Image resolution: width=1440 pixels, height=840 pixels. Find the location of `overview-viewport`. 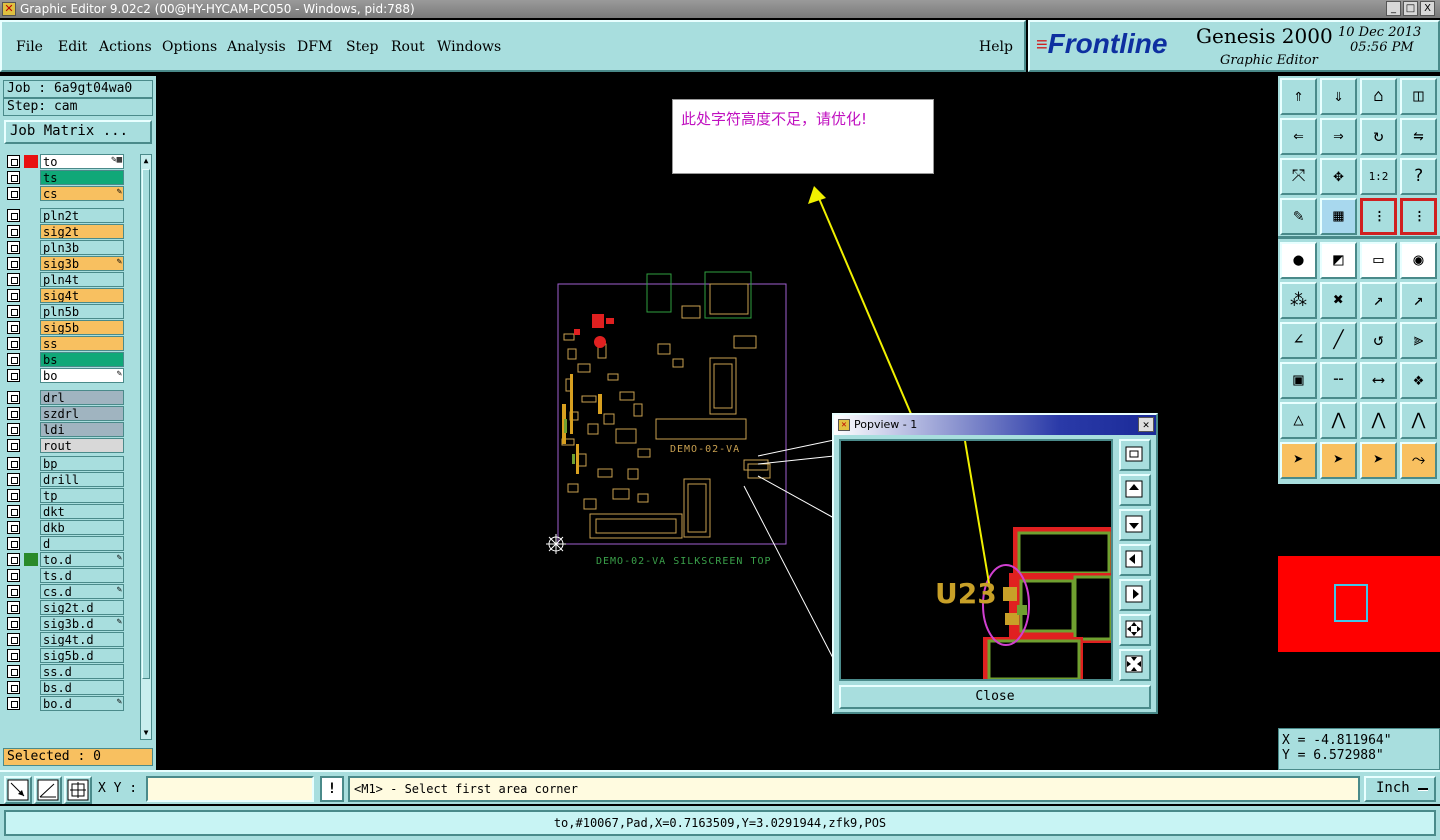

overview-viewport is located at coordinates (1351, 603).